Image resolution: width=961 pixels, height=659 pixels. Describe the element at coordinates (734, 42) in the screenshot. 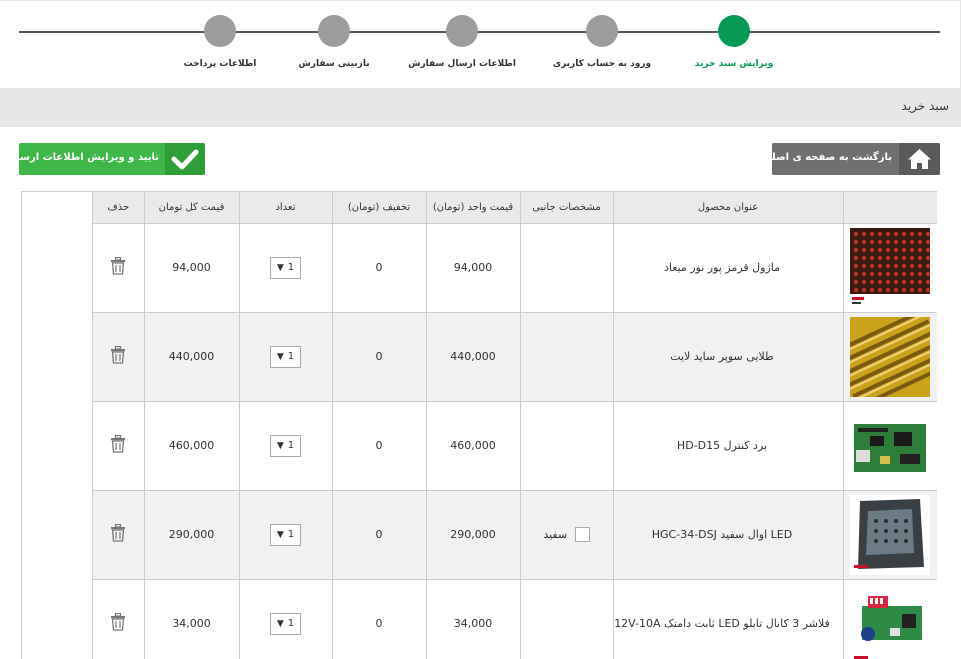

I see `step-edit-cart: ویرایش سبد خرید` at that location.